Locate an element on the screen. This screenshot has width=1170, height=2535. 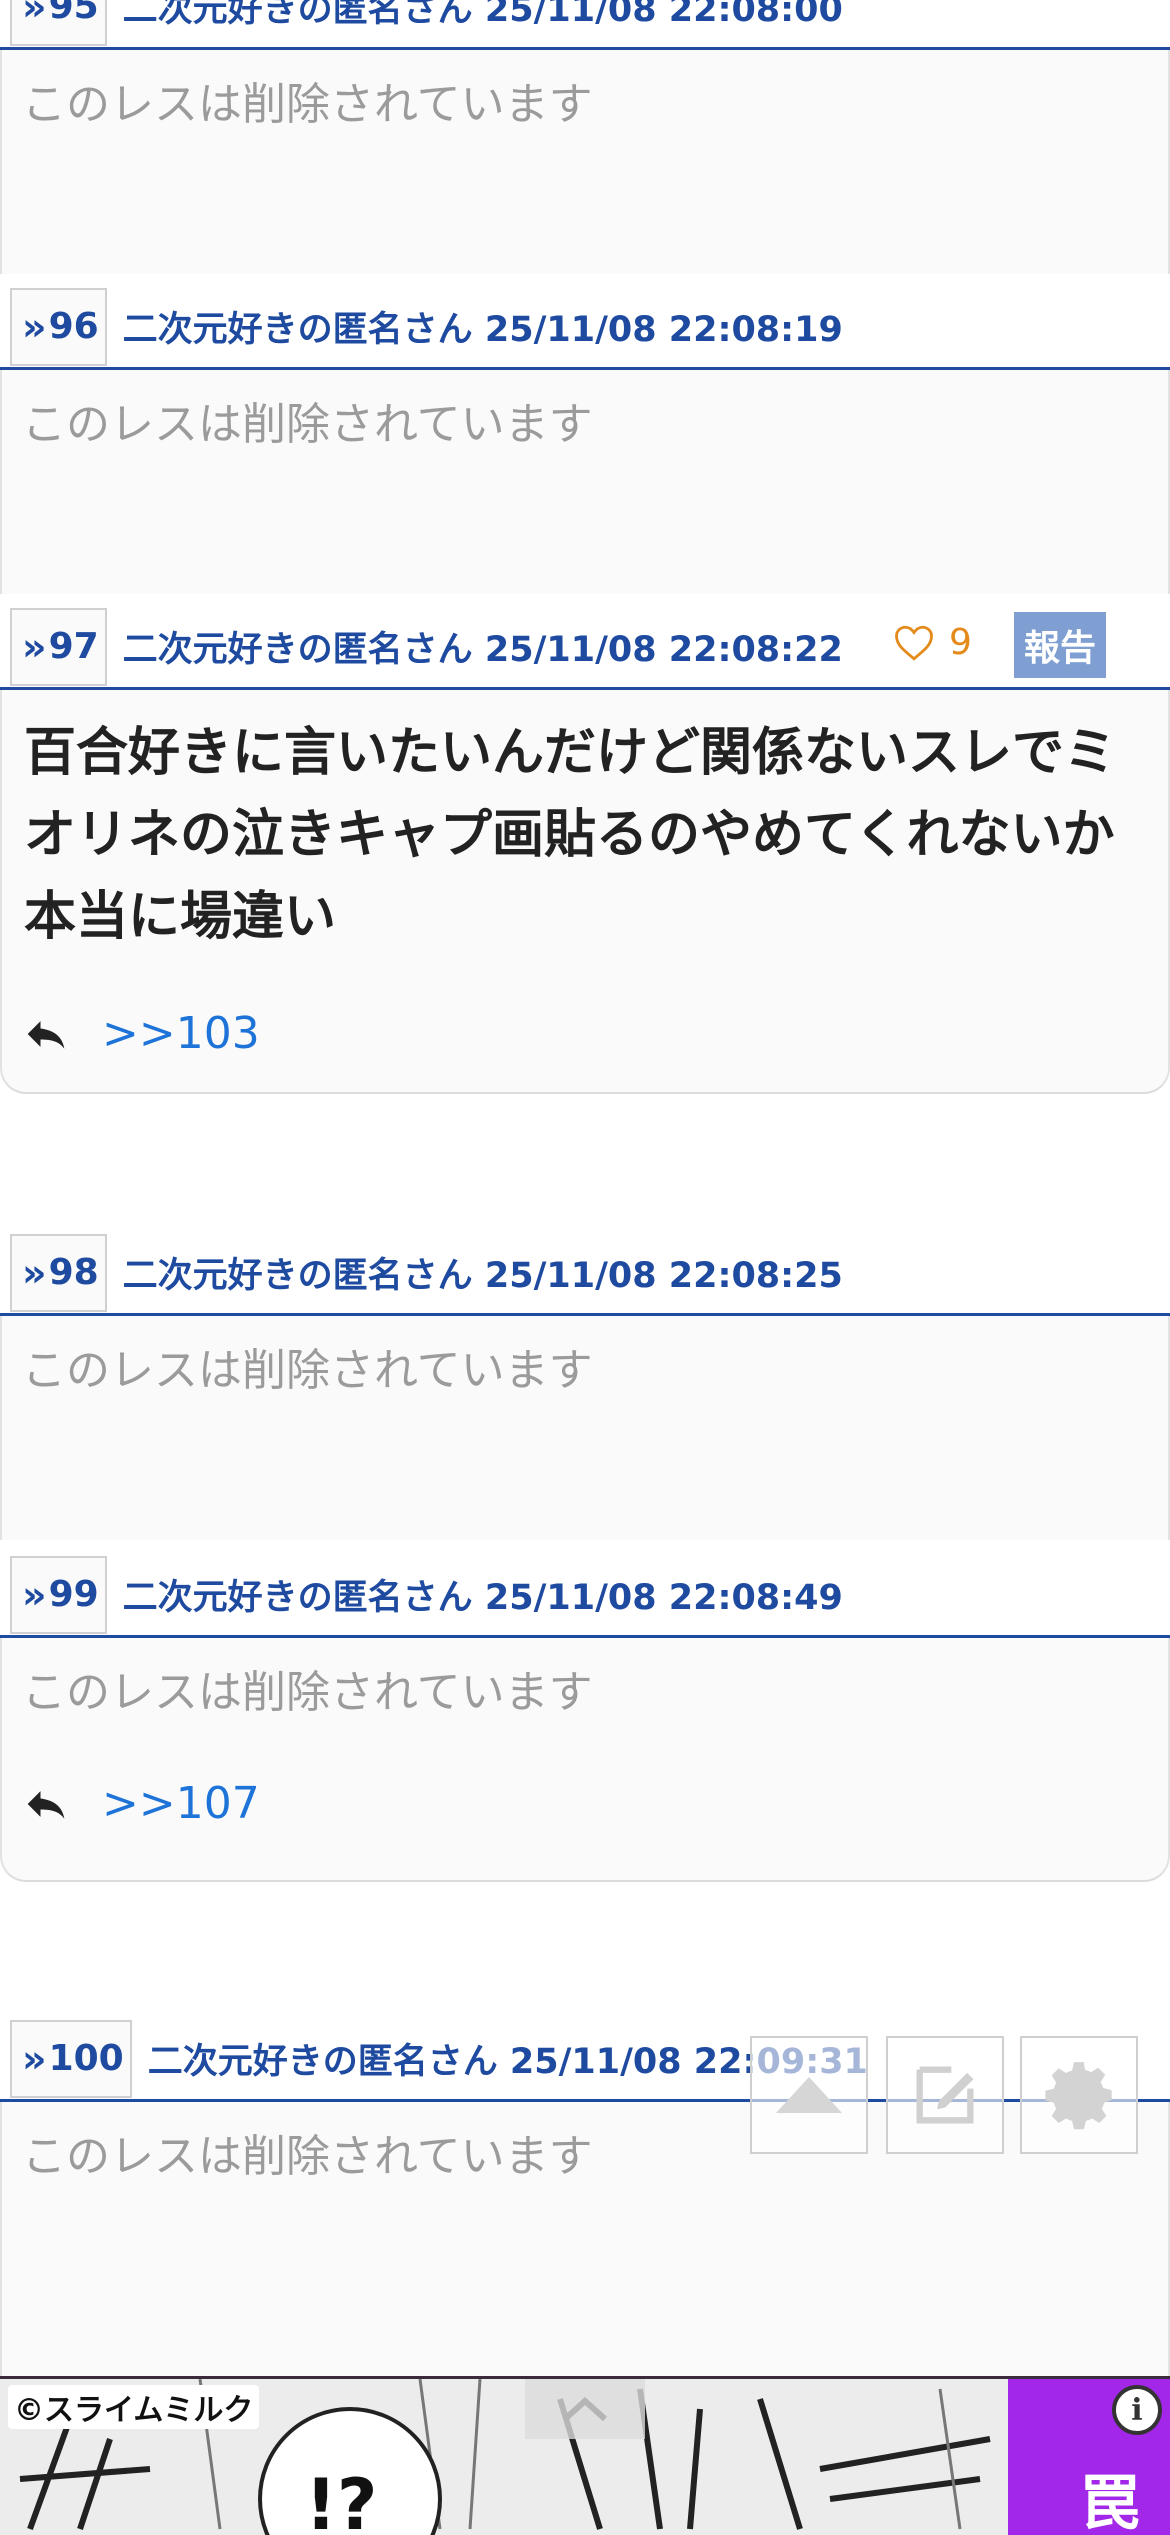
like-button: 9 is located at coordinates (932, 642).